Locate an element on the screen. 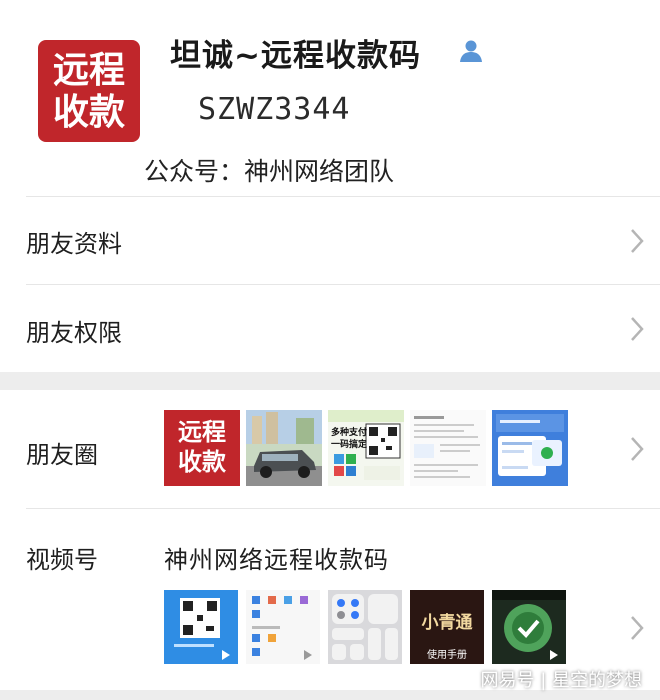 The width and height of the screenshot is (660, 700). avatar-text-line1: 远程 is located at coordinates (88, 70).